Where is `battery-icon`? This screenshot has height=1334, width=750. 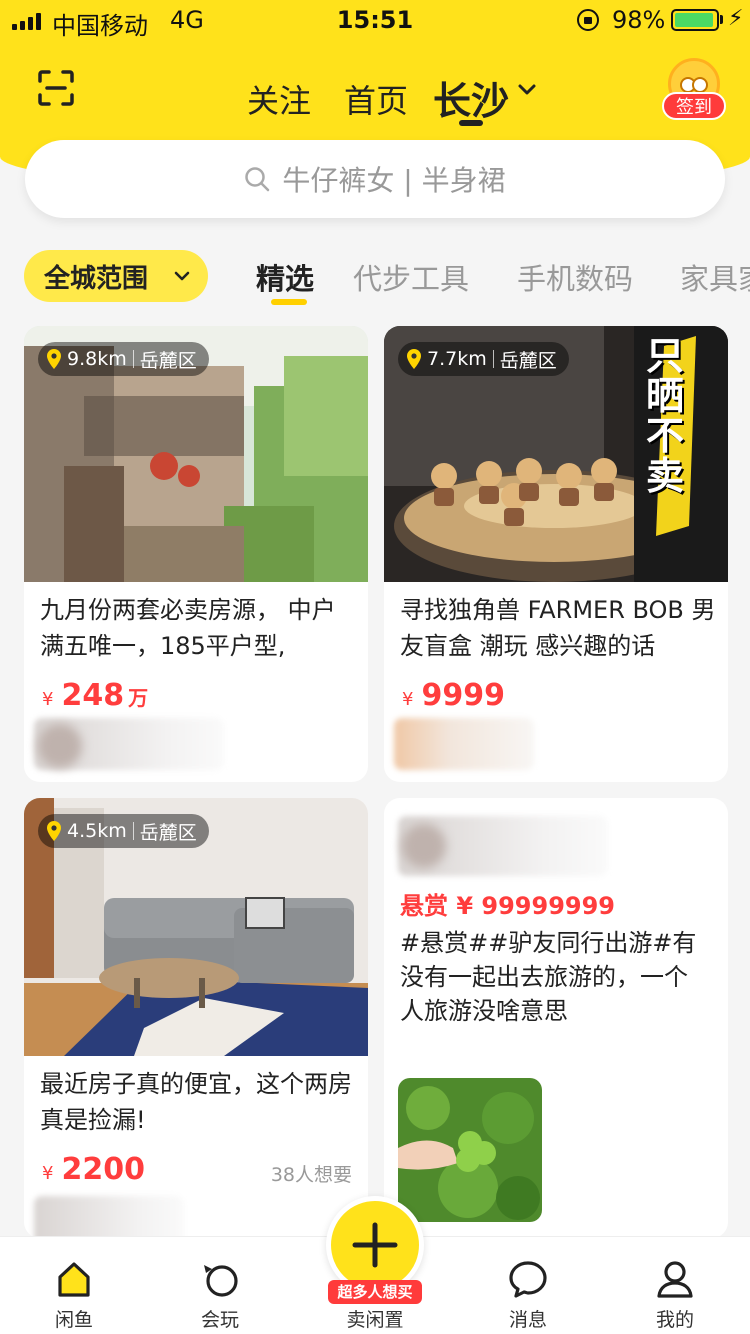 battery-icon is located at coordinates (695, 20).